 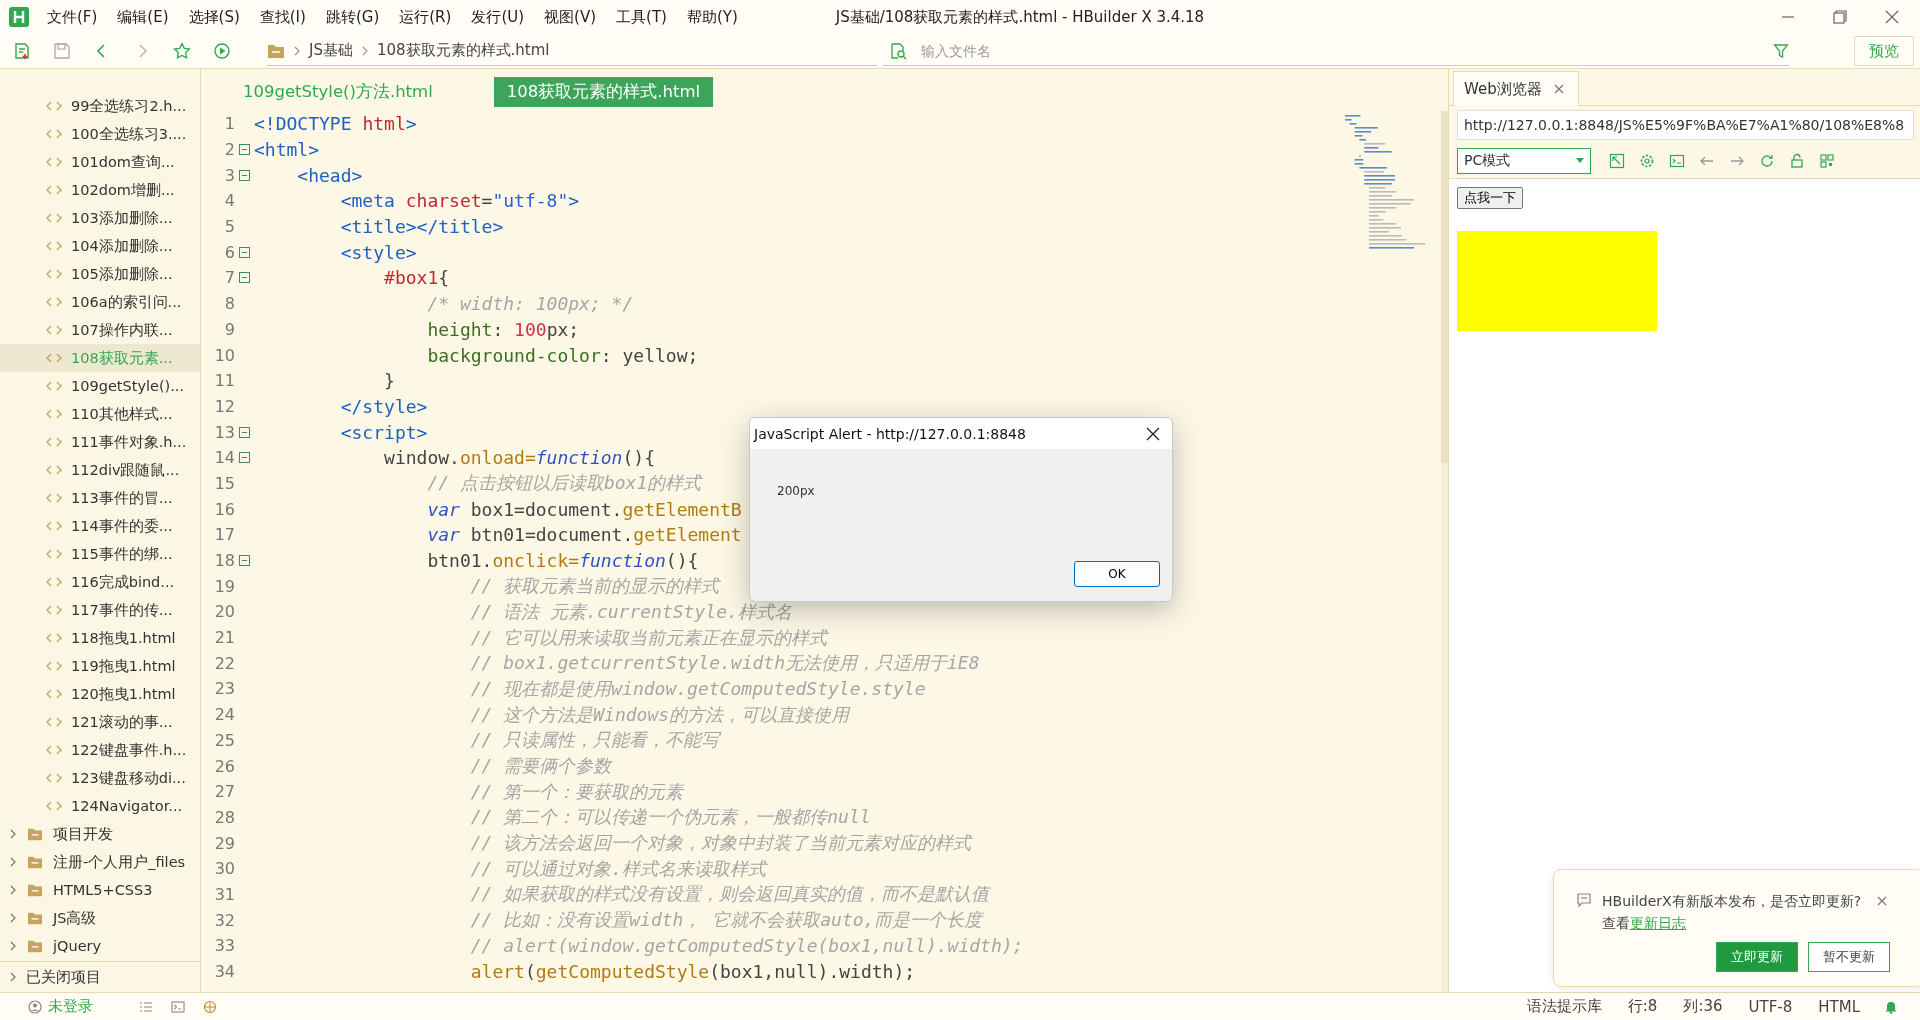 What do you see at coordinates (72, 17) in the screenshot?
I see `menu-item: 文件(F)` at bounding box center [72, 17].